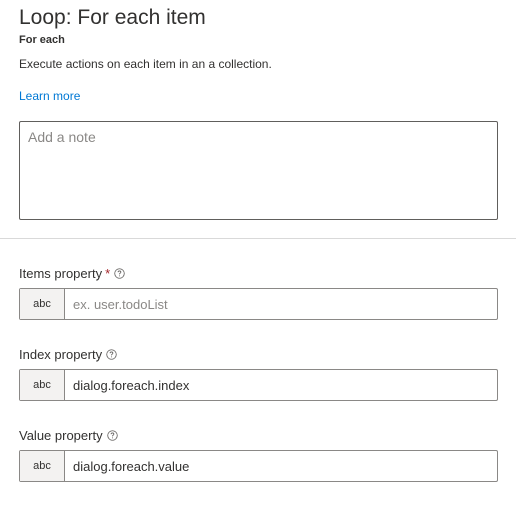 Image resolution: width=516 pixels, height=506 pixels. I want to click on items-property-label: Items property *, so click(72, 273).